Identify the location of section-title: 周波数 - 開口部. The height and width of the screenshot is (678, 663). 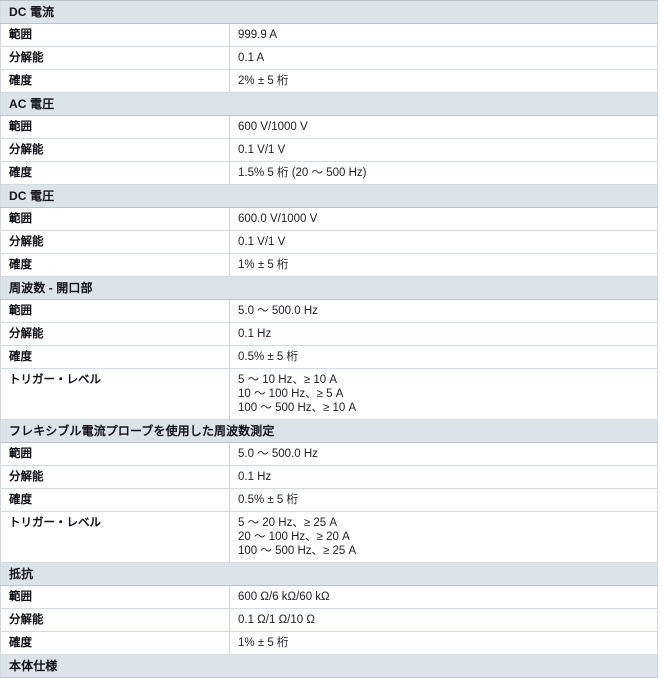
(329, 288).